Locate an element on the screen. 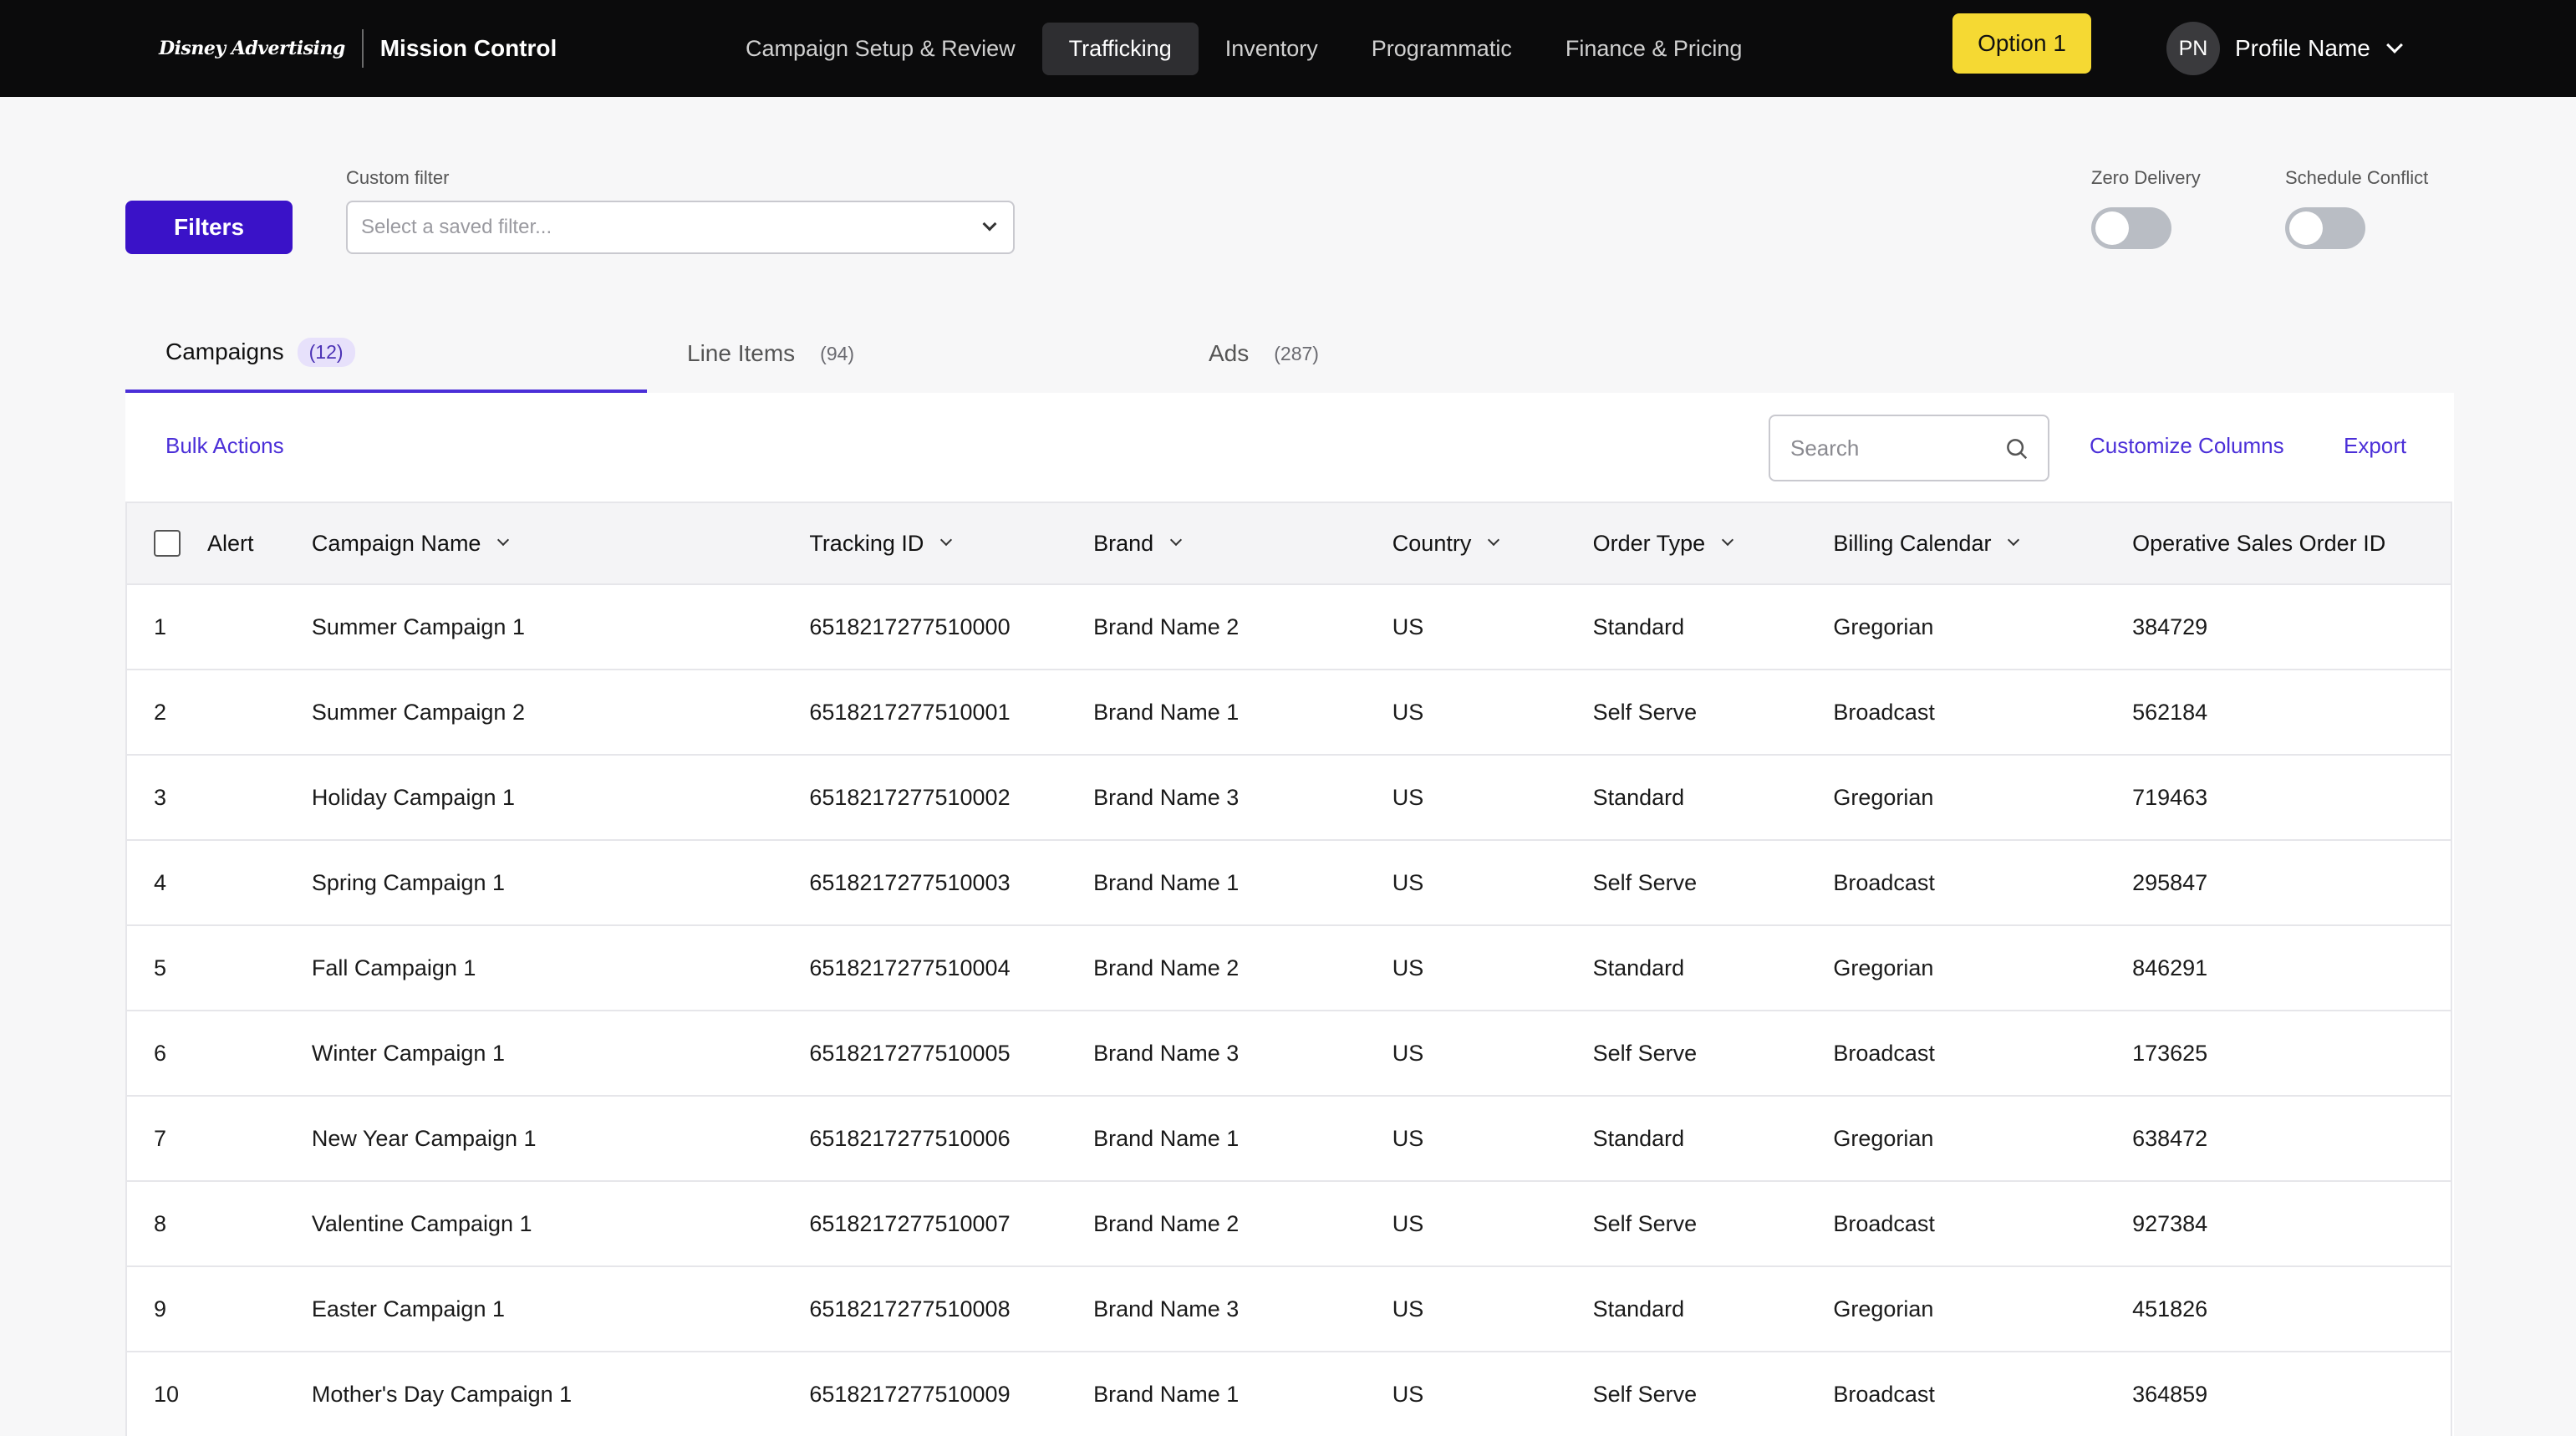 The height and width of the screenshot is (1436, 2576). zero-delivery-toggle is located at coordinates (2131, 228).